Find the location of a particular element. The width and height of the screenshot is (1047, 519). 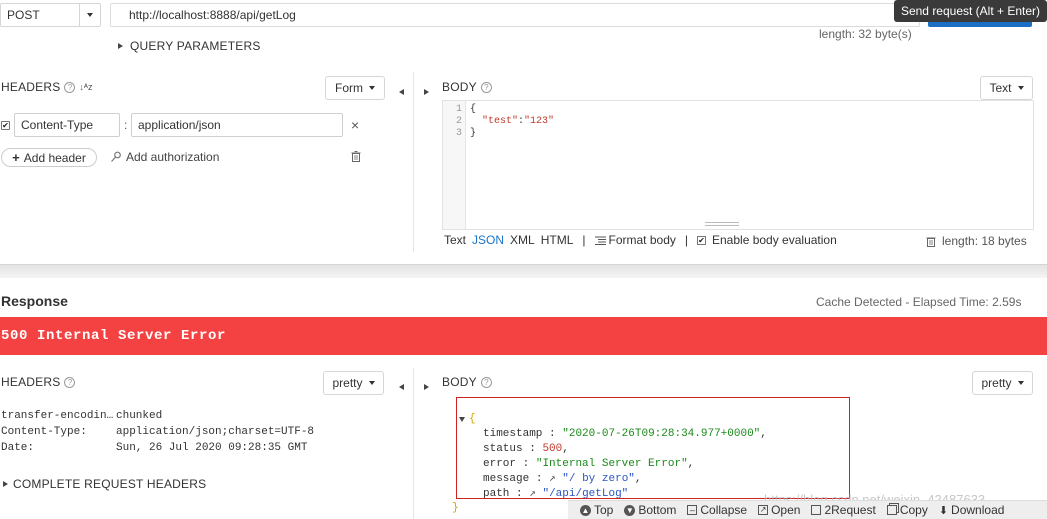

response-title: Response is located at coordinates (34, 301).